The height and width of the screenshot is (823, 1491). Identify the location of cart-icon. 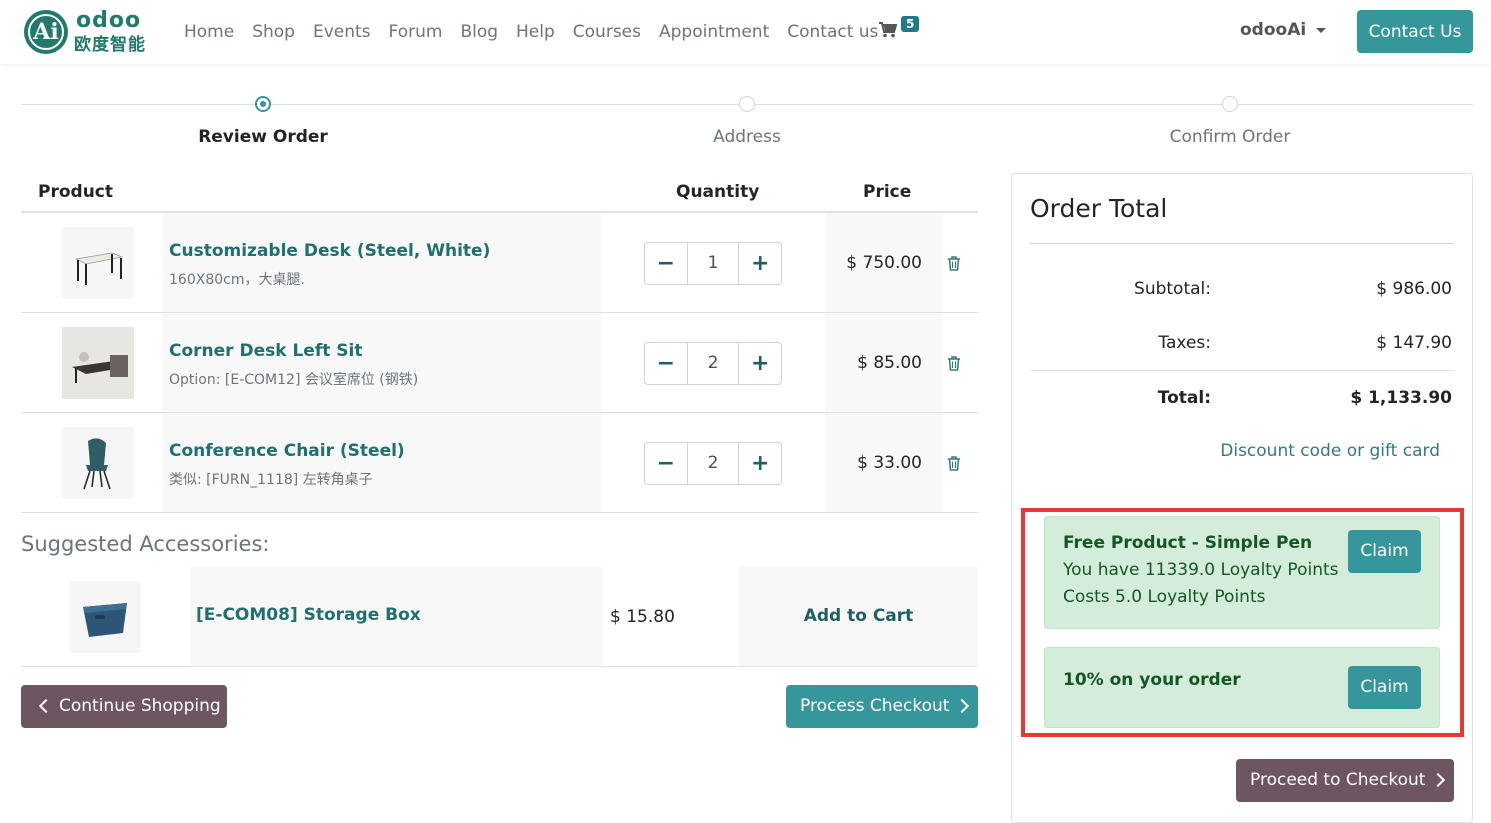
(888, 30).